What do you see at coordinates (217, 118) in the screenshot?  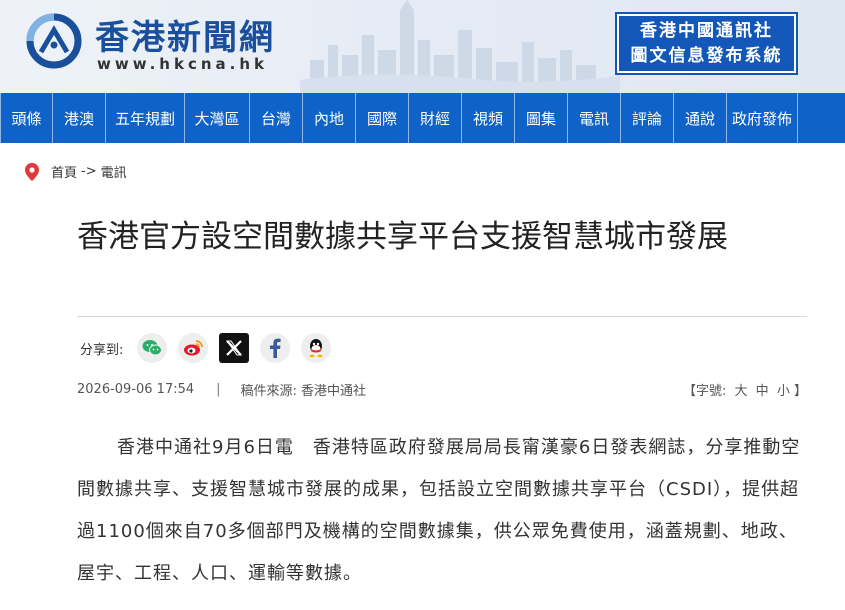 I see `nav-item-greater-bay-area: 大灣區` at bounding box center [217, 118].